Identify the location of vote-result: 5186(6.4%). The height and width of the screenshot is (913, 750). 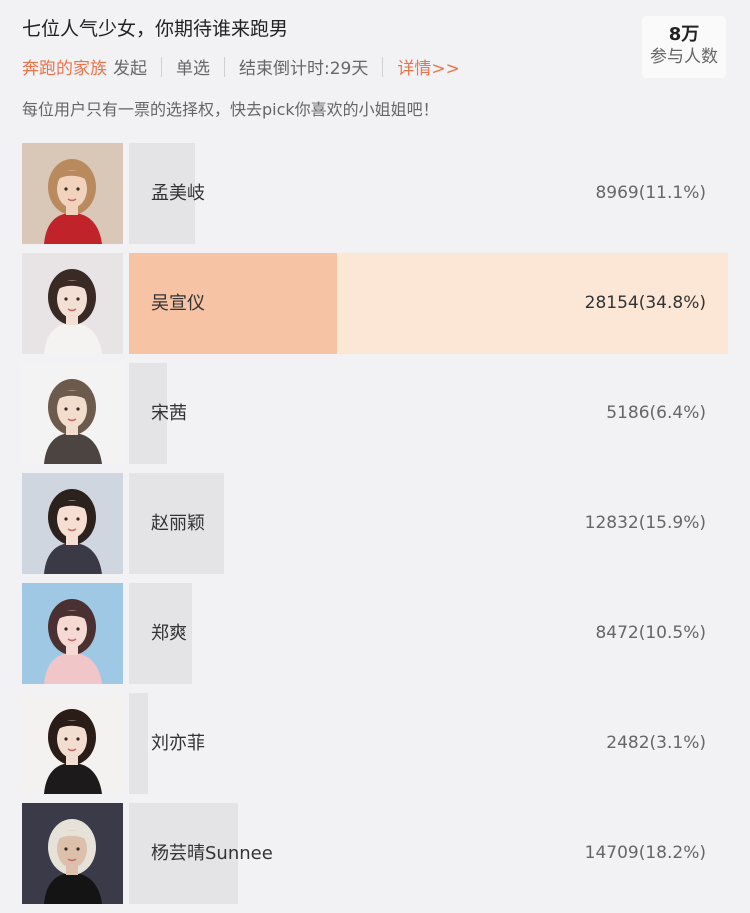
(656, 413).